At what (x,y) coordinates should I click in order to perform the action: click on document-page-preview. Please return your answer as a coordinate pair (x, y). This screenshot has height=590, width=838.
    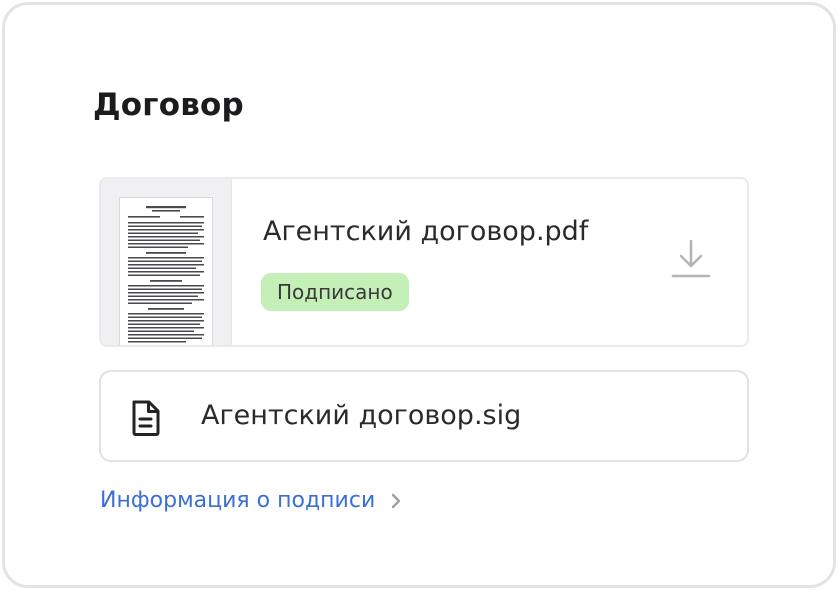
    Looking at the image, I should click on (166, 271).